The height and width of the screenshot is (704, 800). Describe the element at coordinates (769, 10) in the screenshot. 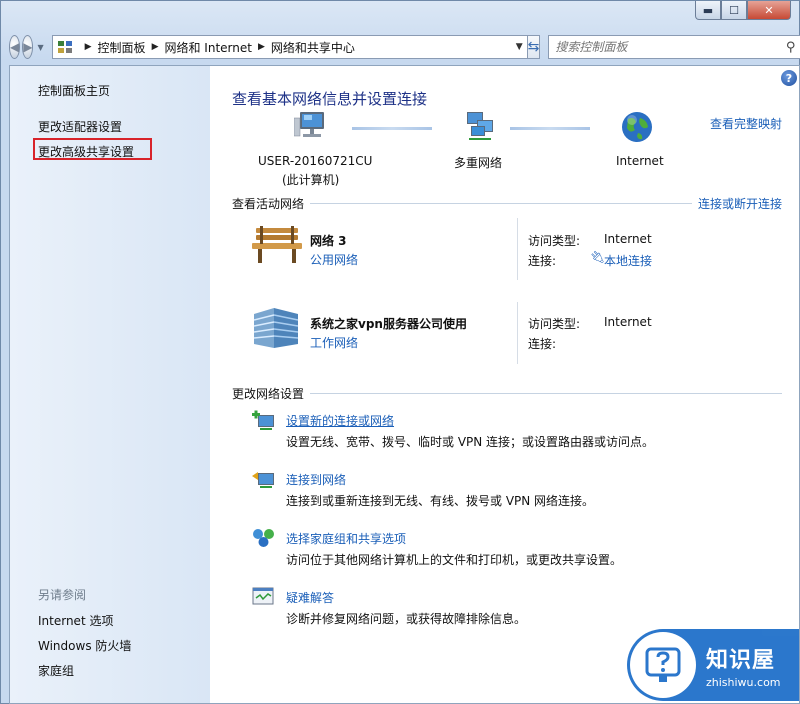

I see `close-button: ✕` at that location.